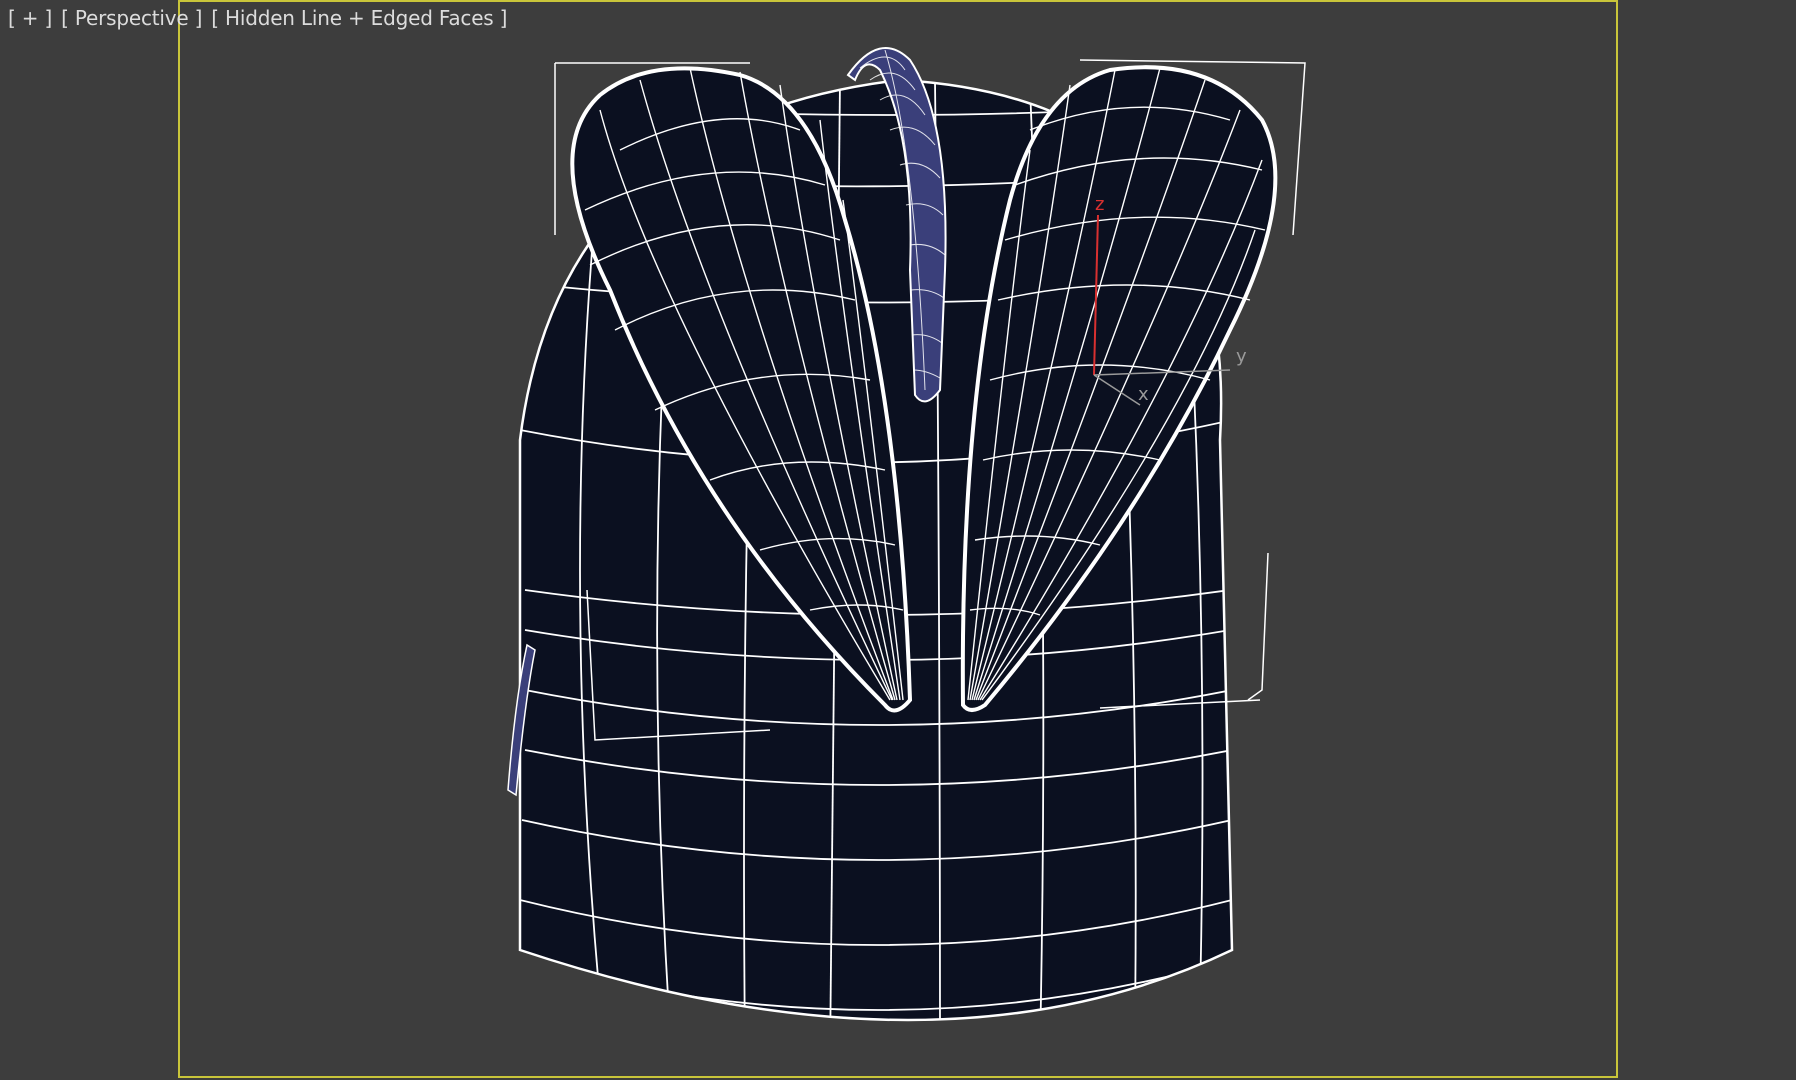 Image resolution: width=1796 pixels, height=1080 pixels. What do you see at coordinates (1241, 356) in the screenshot?
I see `gizmo-axis-y-label: y` at bounding box center [1241, 356].